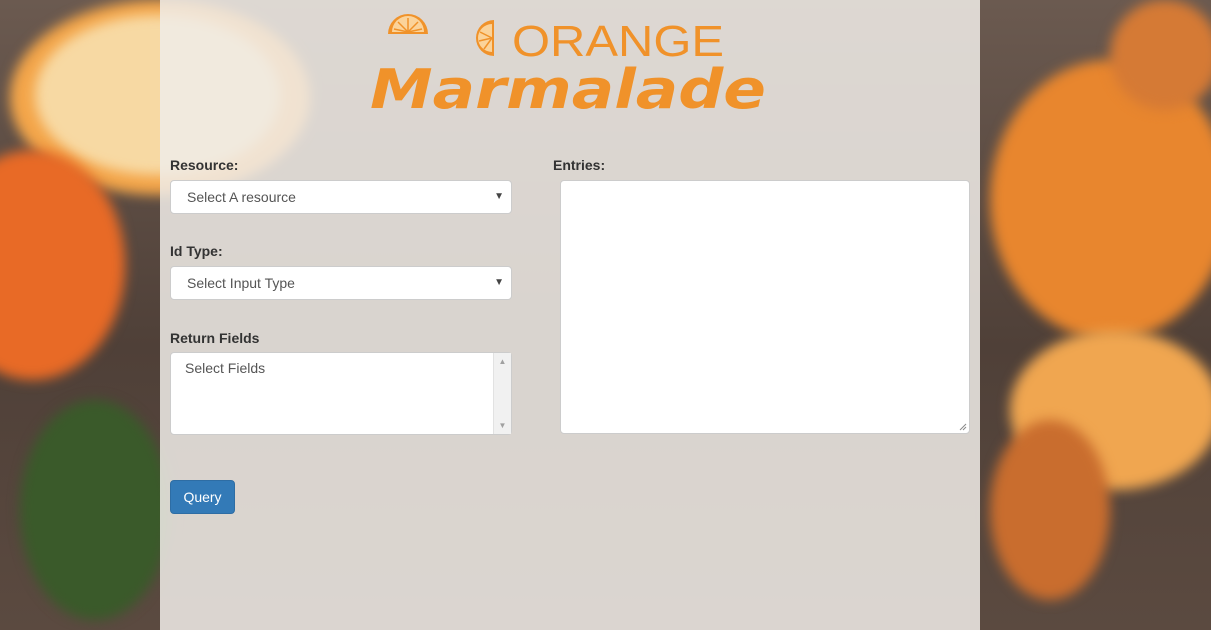 This screenshot has height=630, width=1211. What do you see at coordinates (568, 87) in the screenshot?
I see `logo-word-marmalade: Marmalade` at bounding box center [568, 87].